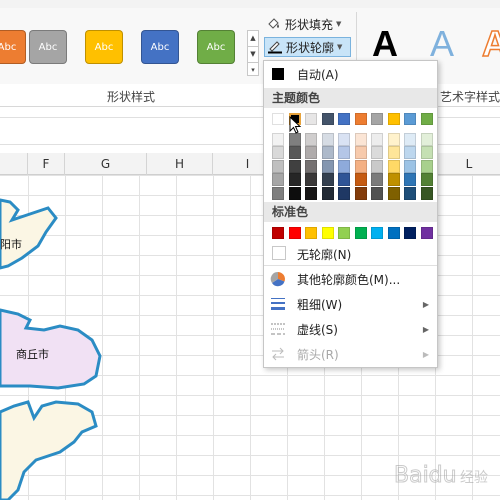 This screenshot has height=503, width=500. I want to click on menu-item-arrows: 箭头(R) ▶, so click(350, 354).